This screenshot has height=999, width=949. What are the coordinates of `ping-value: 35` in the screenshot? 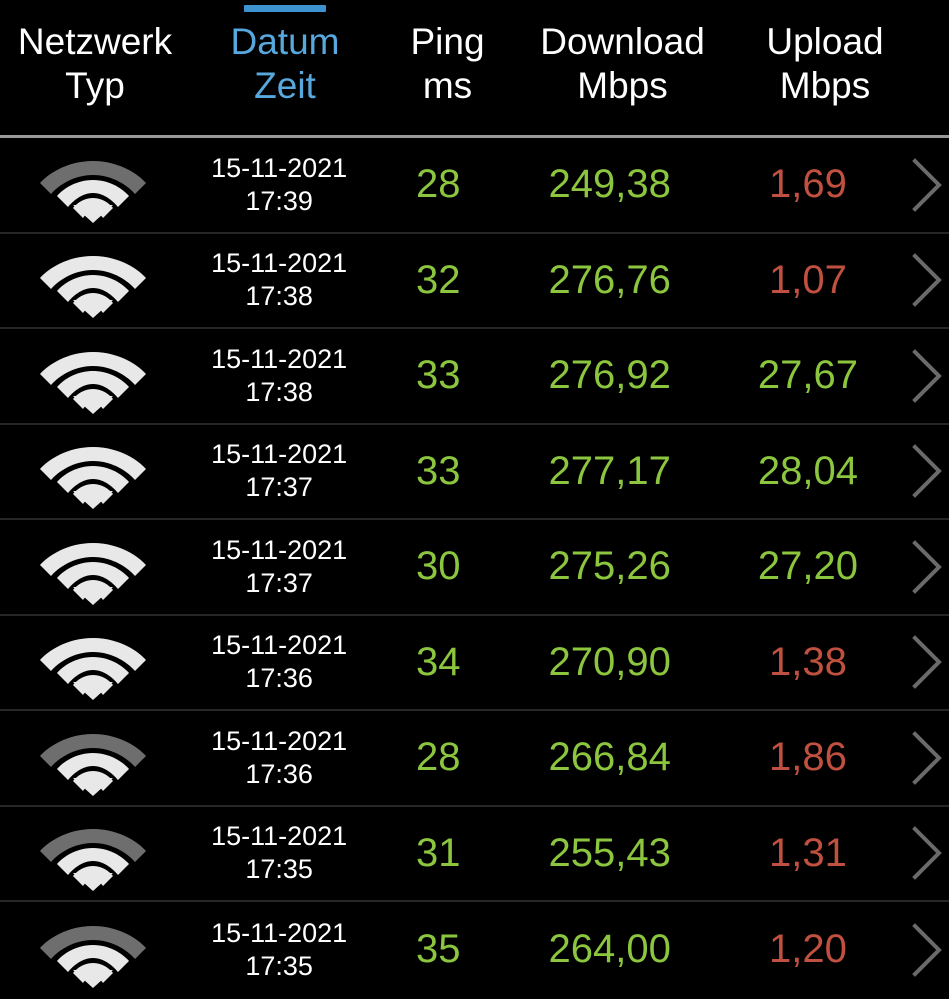 It's located at (438, 949).